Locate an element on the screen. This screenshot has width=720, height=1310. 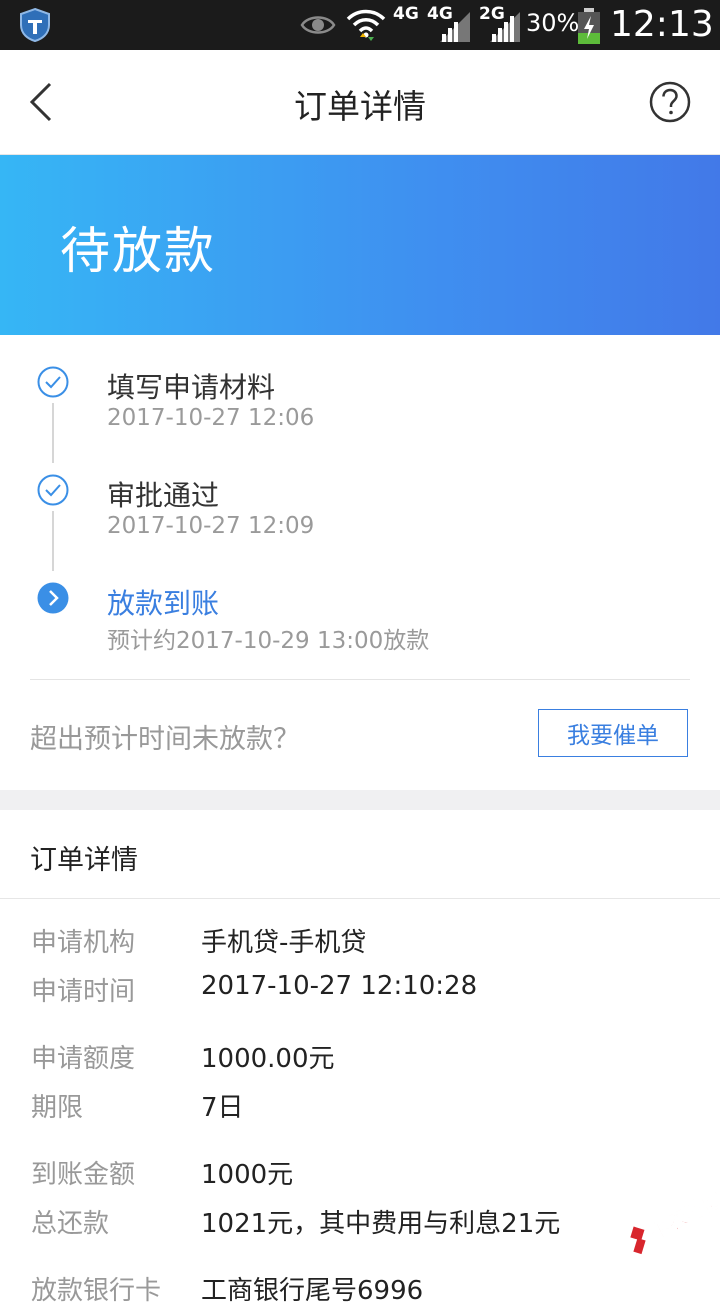
wifi-icon is located at coordinates (366, 25).